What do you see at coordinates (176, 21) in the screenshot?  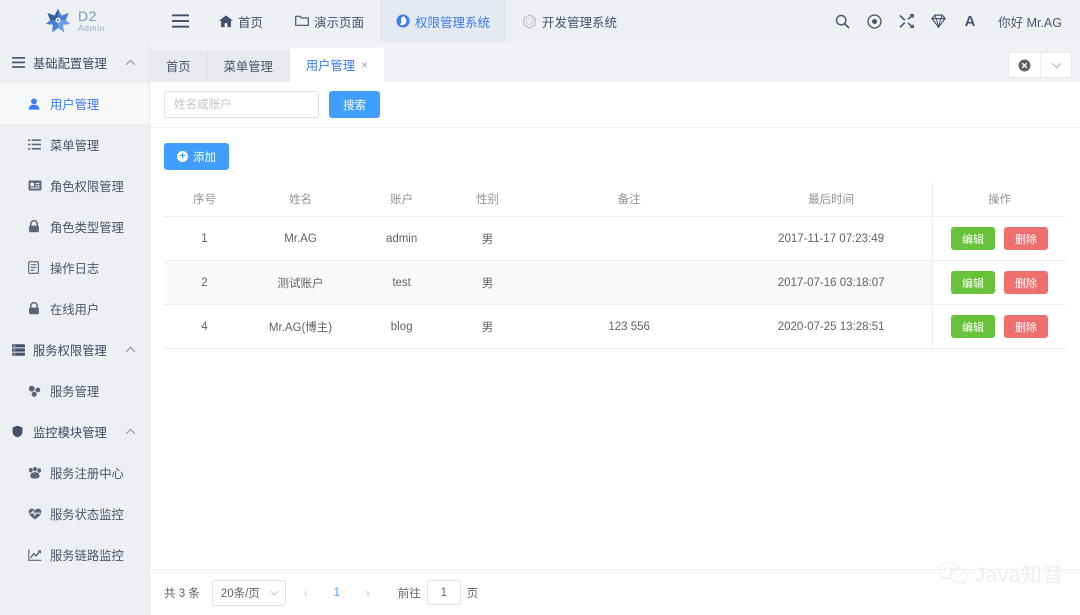 I see `menu-toggle-button` at bounding box center [176, 21].